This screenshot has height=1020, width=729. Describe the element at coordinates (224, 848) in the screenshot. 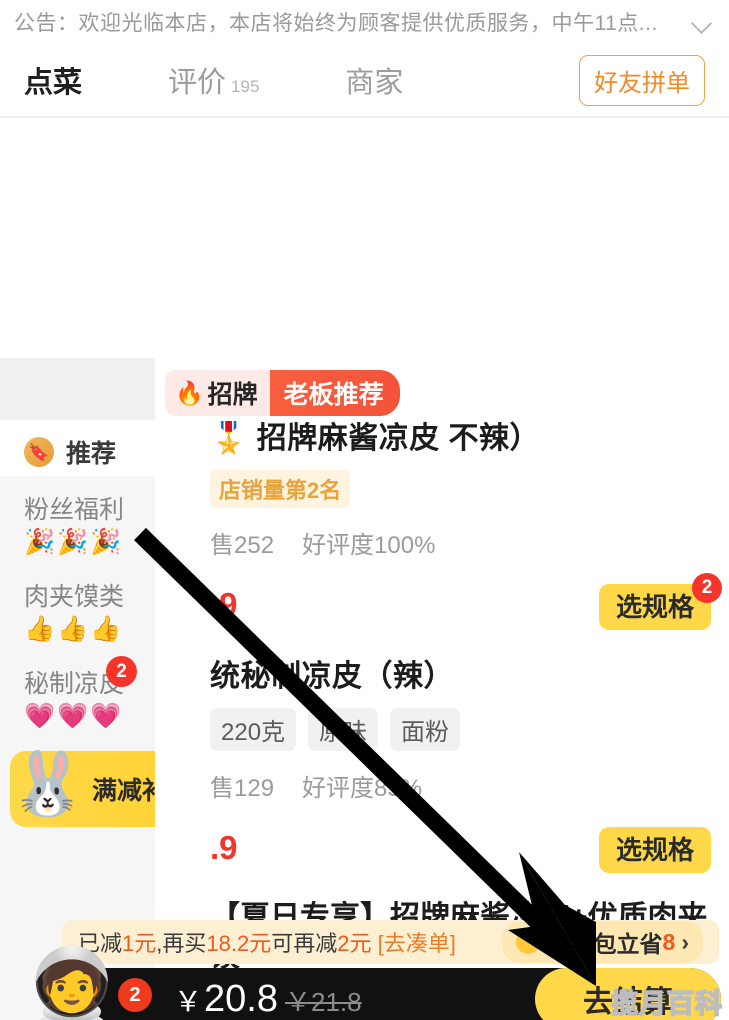

I see `product-item-2-price: .9` at that location.